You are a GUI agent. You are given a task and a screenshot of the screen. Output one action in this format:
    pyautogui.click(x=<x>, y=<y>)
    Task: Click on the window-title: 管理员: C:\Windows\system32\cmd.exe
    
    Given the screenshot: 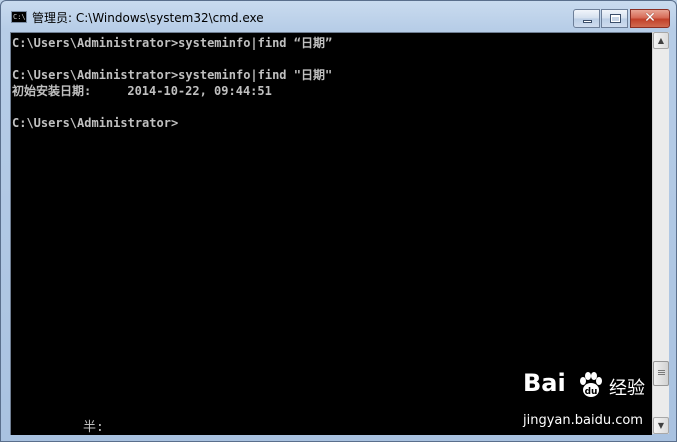 What is the action you would take?
    pyautogui.click(x=148, y=18)
    